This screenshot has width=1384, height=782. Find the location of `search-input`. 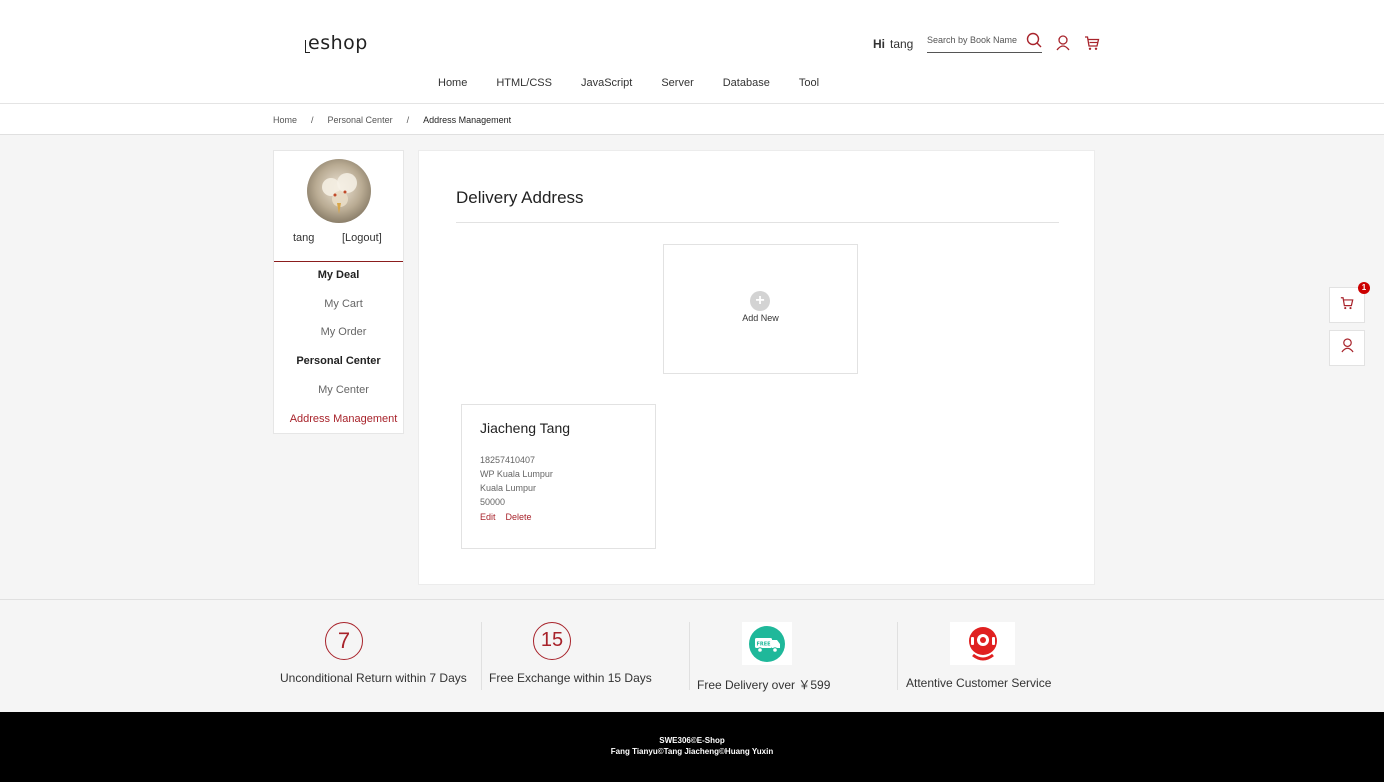

search-input is located at coordinates (974, 40).